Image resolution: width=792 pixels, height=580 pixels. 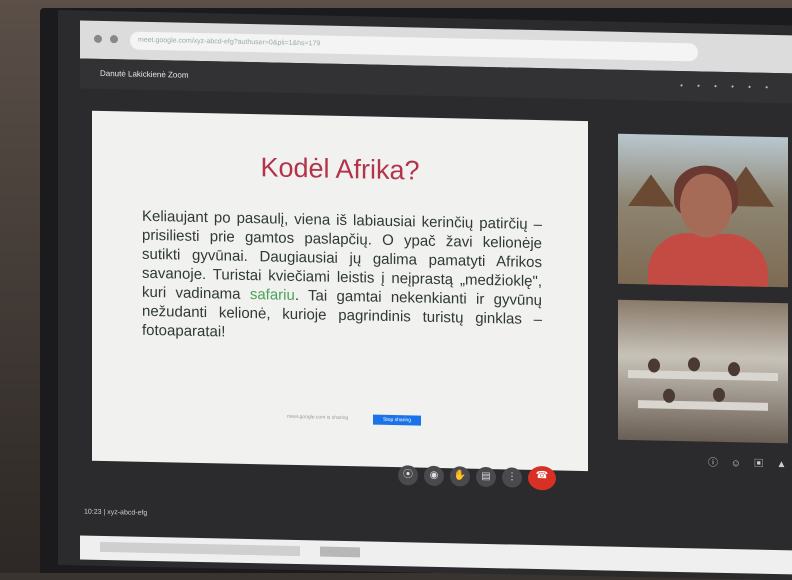 I want to click on hut-background, so click(x=651, y=190).